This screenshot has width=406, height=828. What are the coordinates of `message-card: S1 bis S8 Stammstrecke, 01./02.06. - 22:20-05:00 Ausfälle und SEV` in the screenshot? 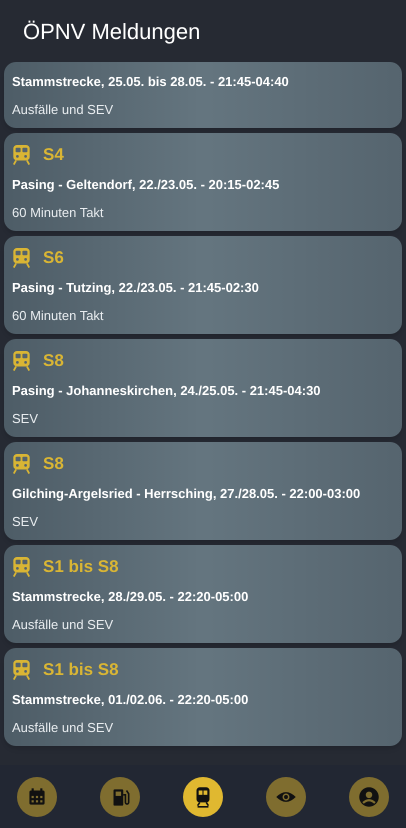 It's located at (203, 697).